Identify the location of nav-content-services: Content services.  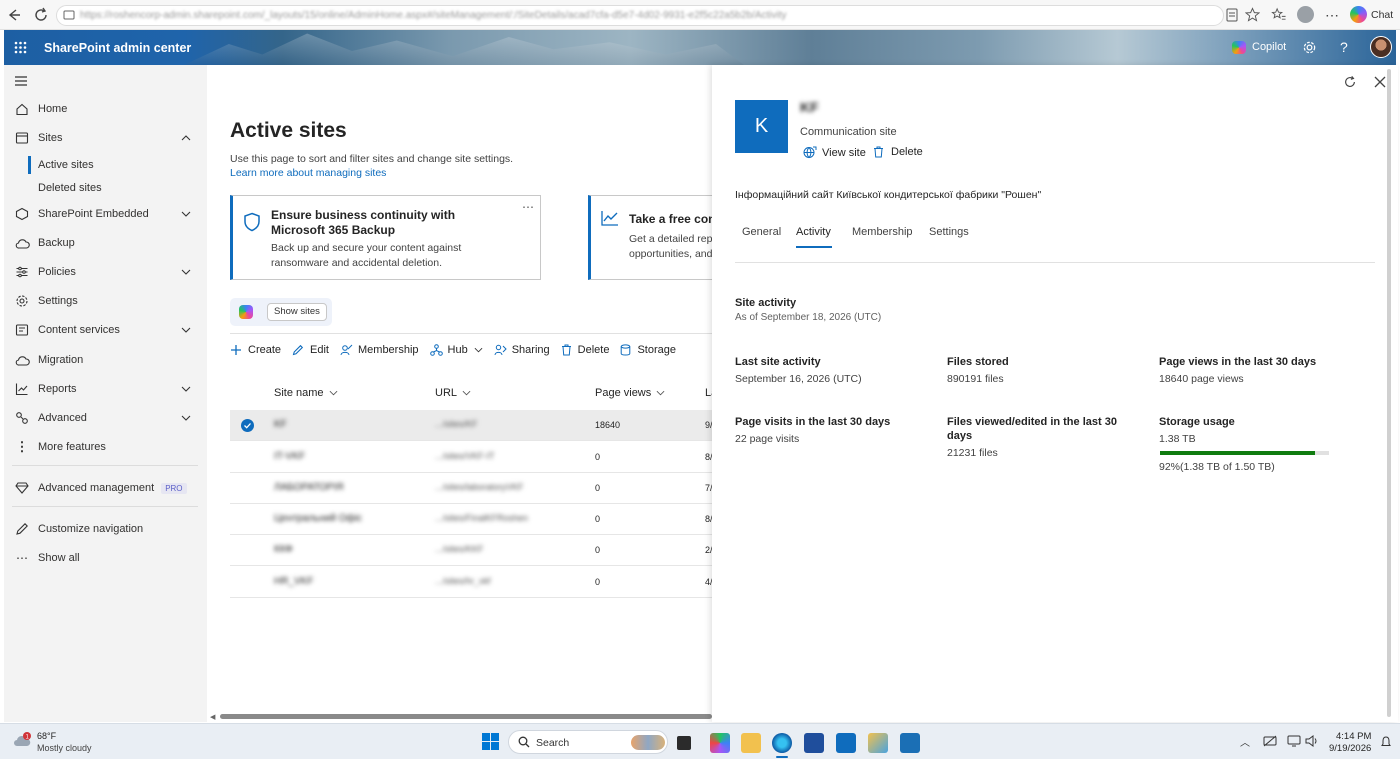
(105, 330).